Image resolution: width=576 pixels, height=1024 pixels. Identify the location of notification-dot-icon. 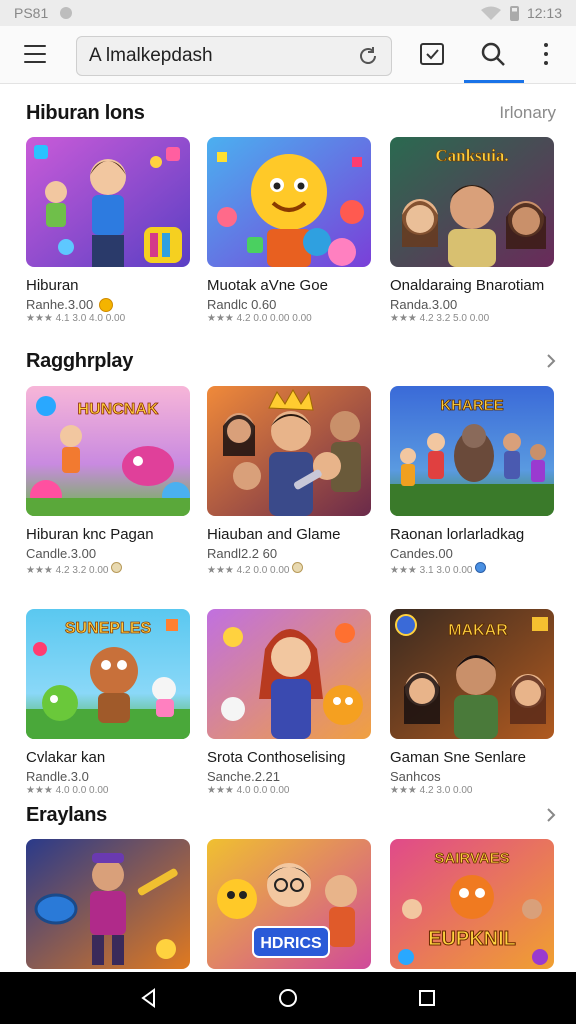
(66, 13).